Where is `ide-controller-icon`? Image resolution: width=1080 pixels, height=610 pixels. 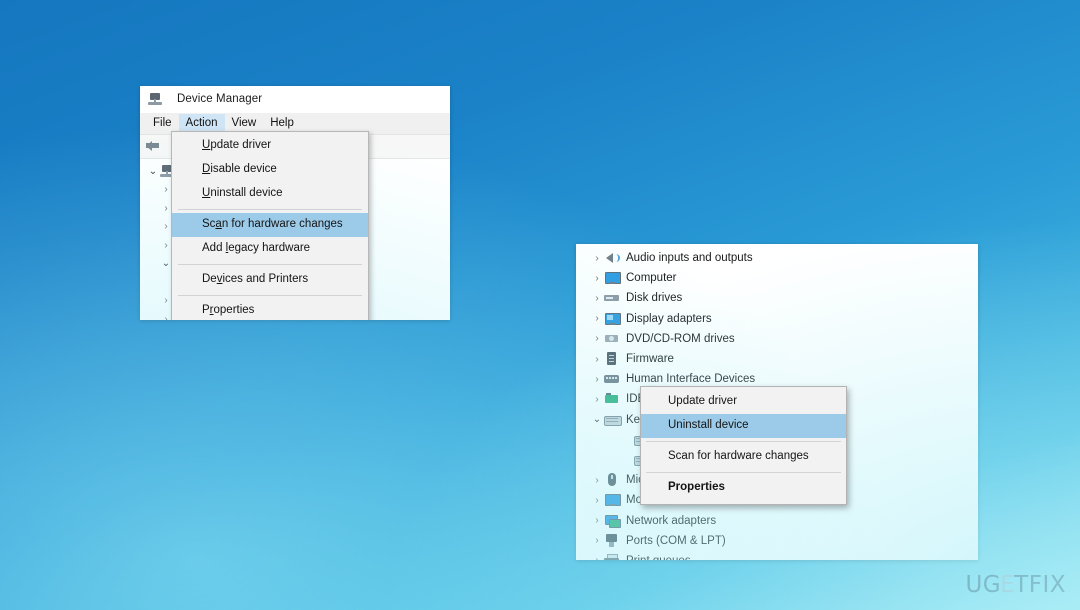 ide-controller-icon is located at coordinates (612, 399).